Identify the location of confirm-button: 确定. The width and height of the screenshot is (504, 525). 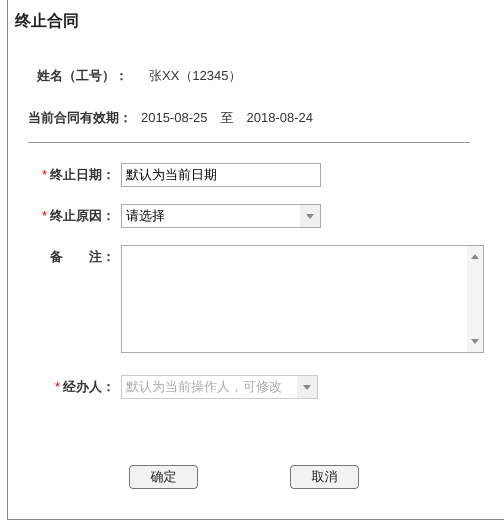
(163, 477).